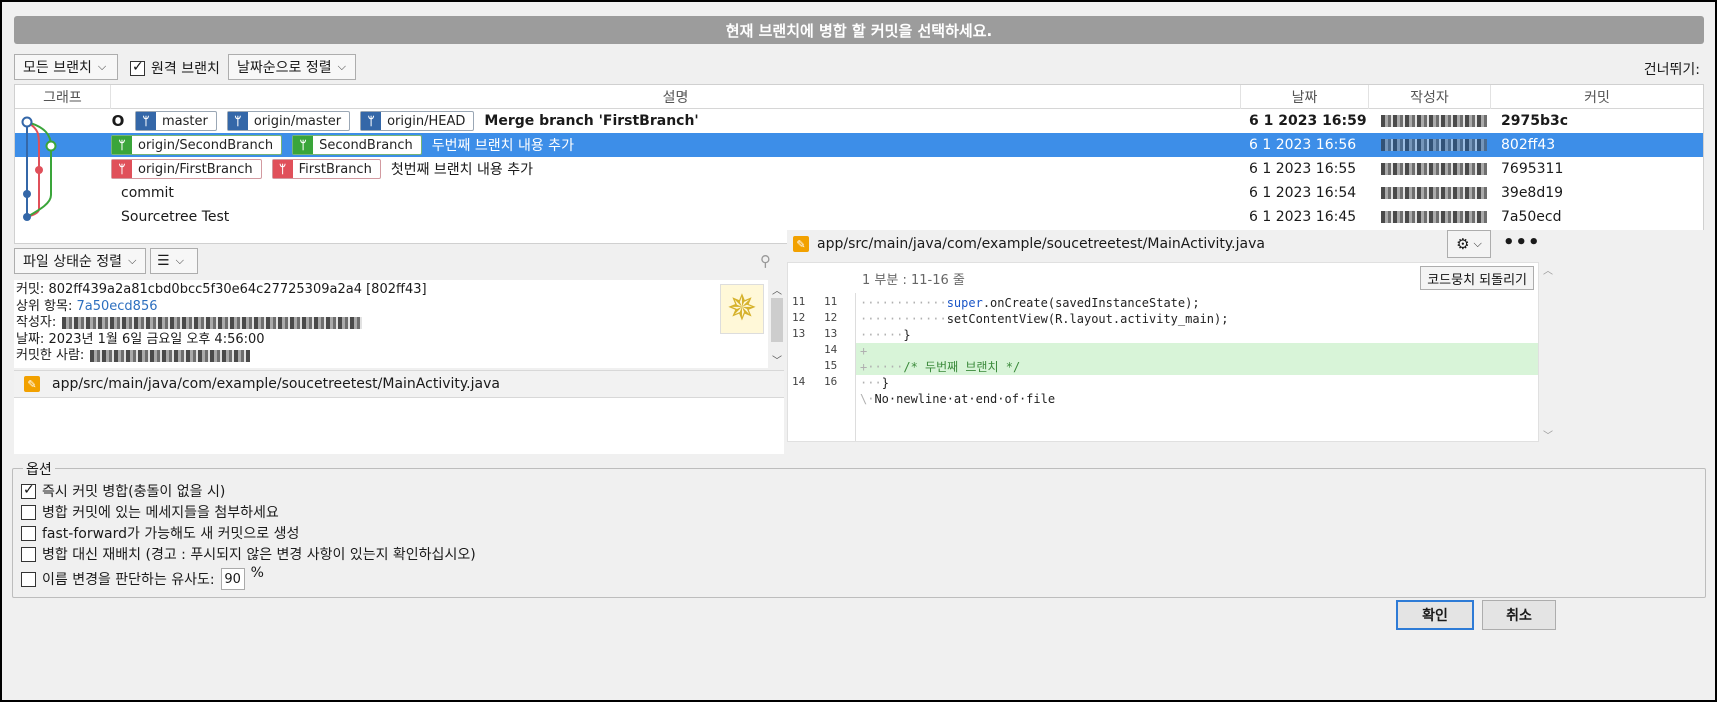 The height and width of the screenshot is (702, 1717). What do you see at coordinates (777, 320) in the screenshot?
I see `scroll-thumb` at bounding box center [777, 320].